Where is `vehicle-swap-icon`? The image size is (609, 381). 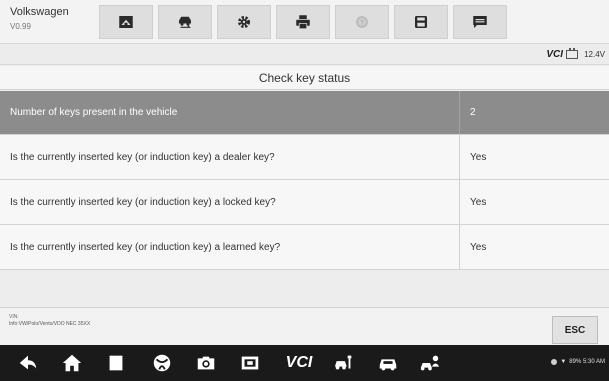
vehicle-swap-icon is located at coordinates (185, 22).